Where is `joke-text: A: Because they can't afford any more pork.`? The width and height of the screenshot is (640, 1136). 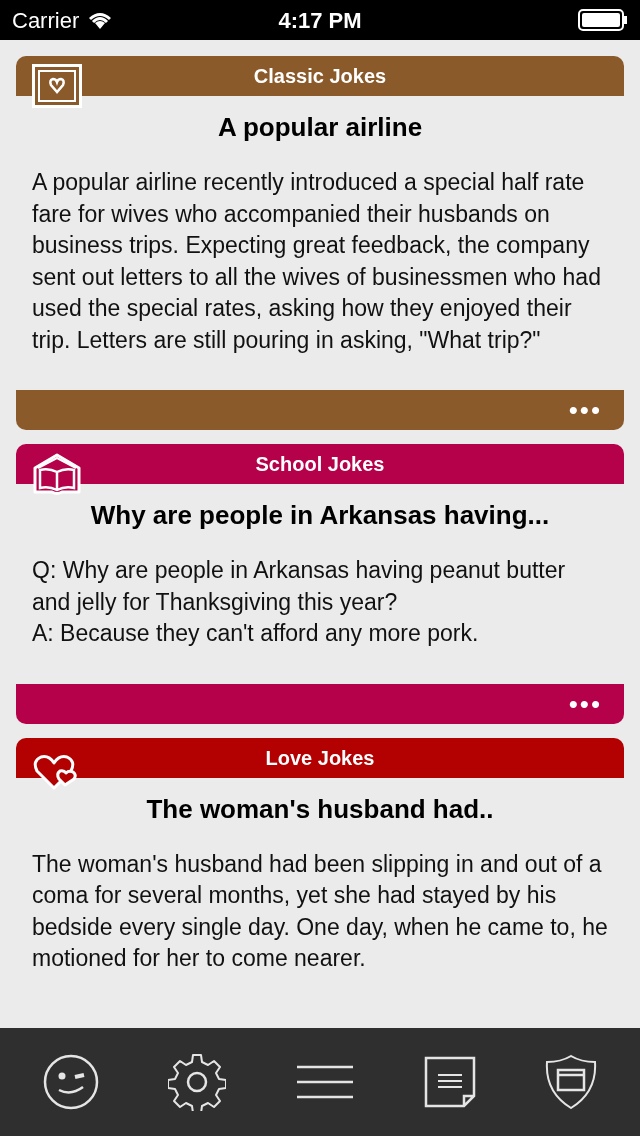
joke-text: A: Because they can't afford any more pork. is located at coordinates (256, 633).